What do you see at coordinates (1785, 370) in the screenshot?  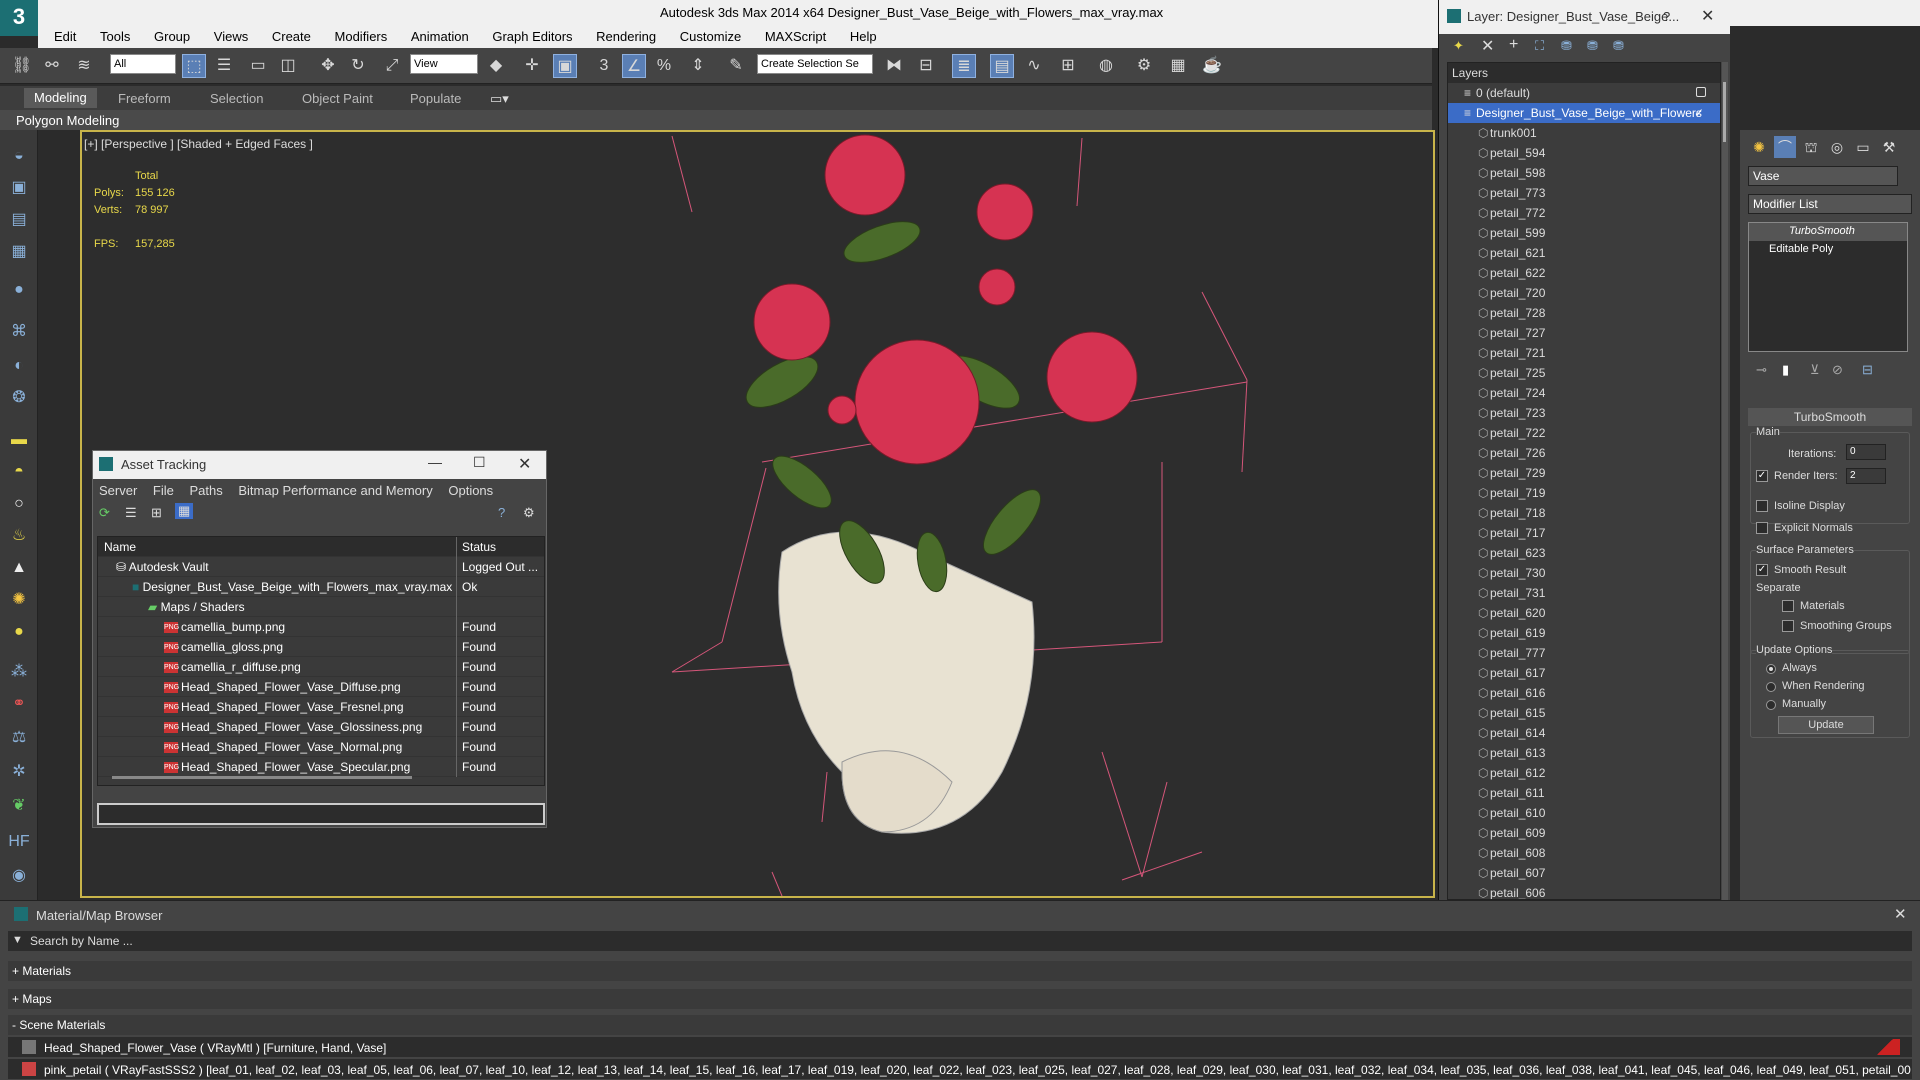 I see `show-end-result-icon: ▮` at bounding box center [1785, 370].